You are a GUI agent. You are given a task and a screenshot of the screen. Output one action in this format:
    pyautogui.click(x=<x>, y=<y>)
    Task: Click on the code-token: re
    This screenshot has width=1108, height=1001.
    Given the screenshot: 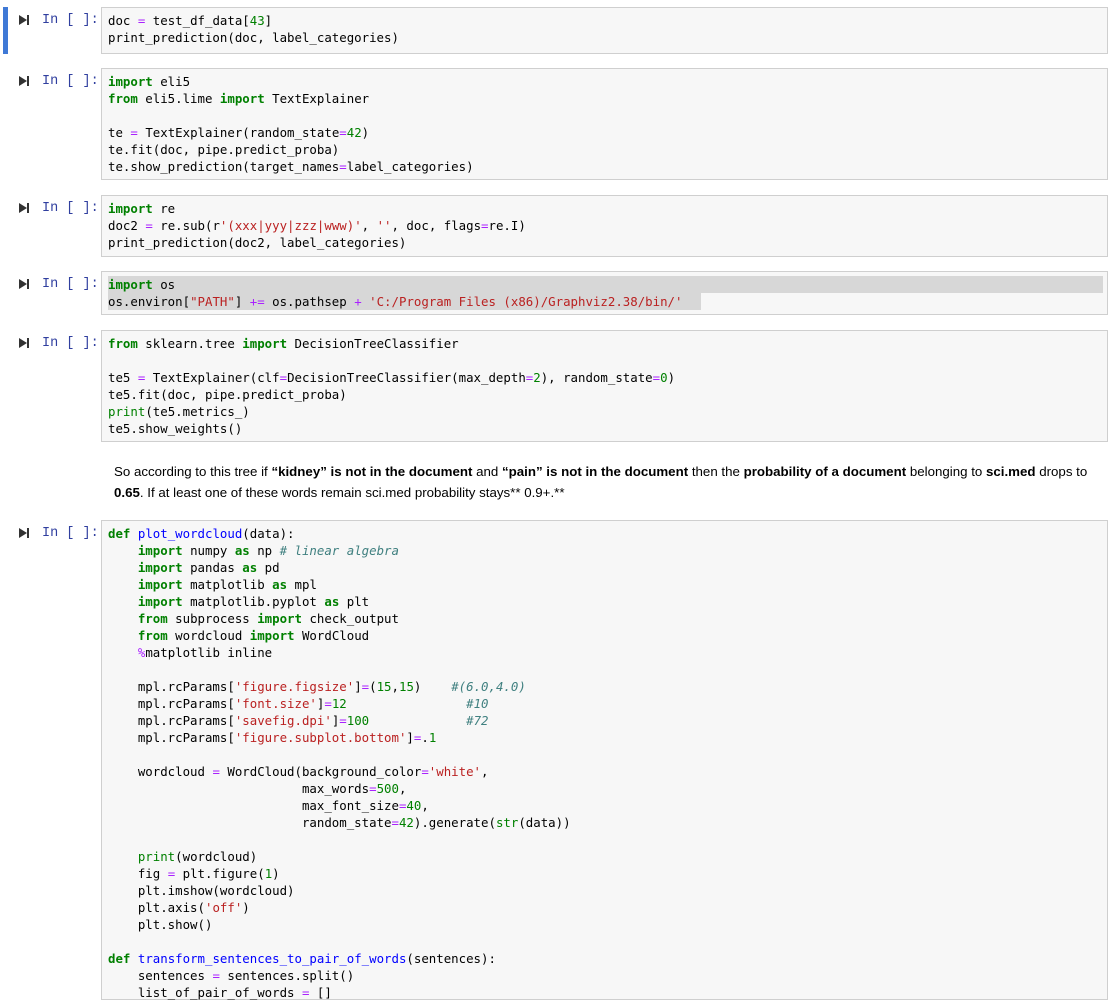 What is the action you would take?
    pyautogui.click(x=164, y=208)
    